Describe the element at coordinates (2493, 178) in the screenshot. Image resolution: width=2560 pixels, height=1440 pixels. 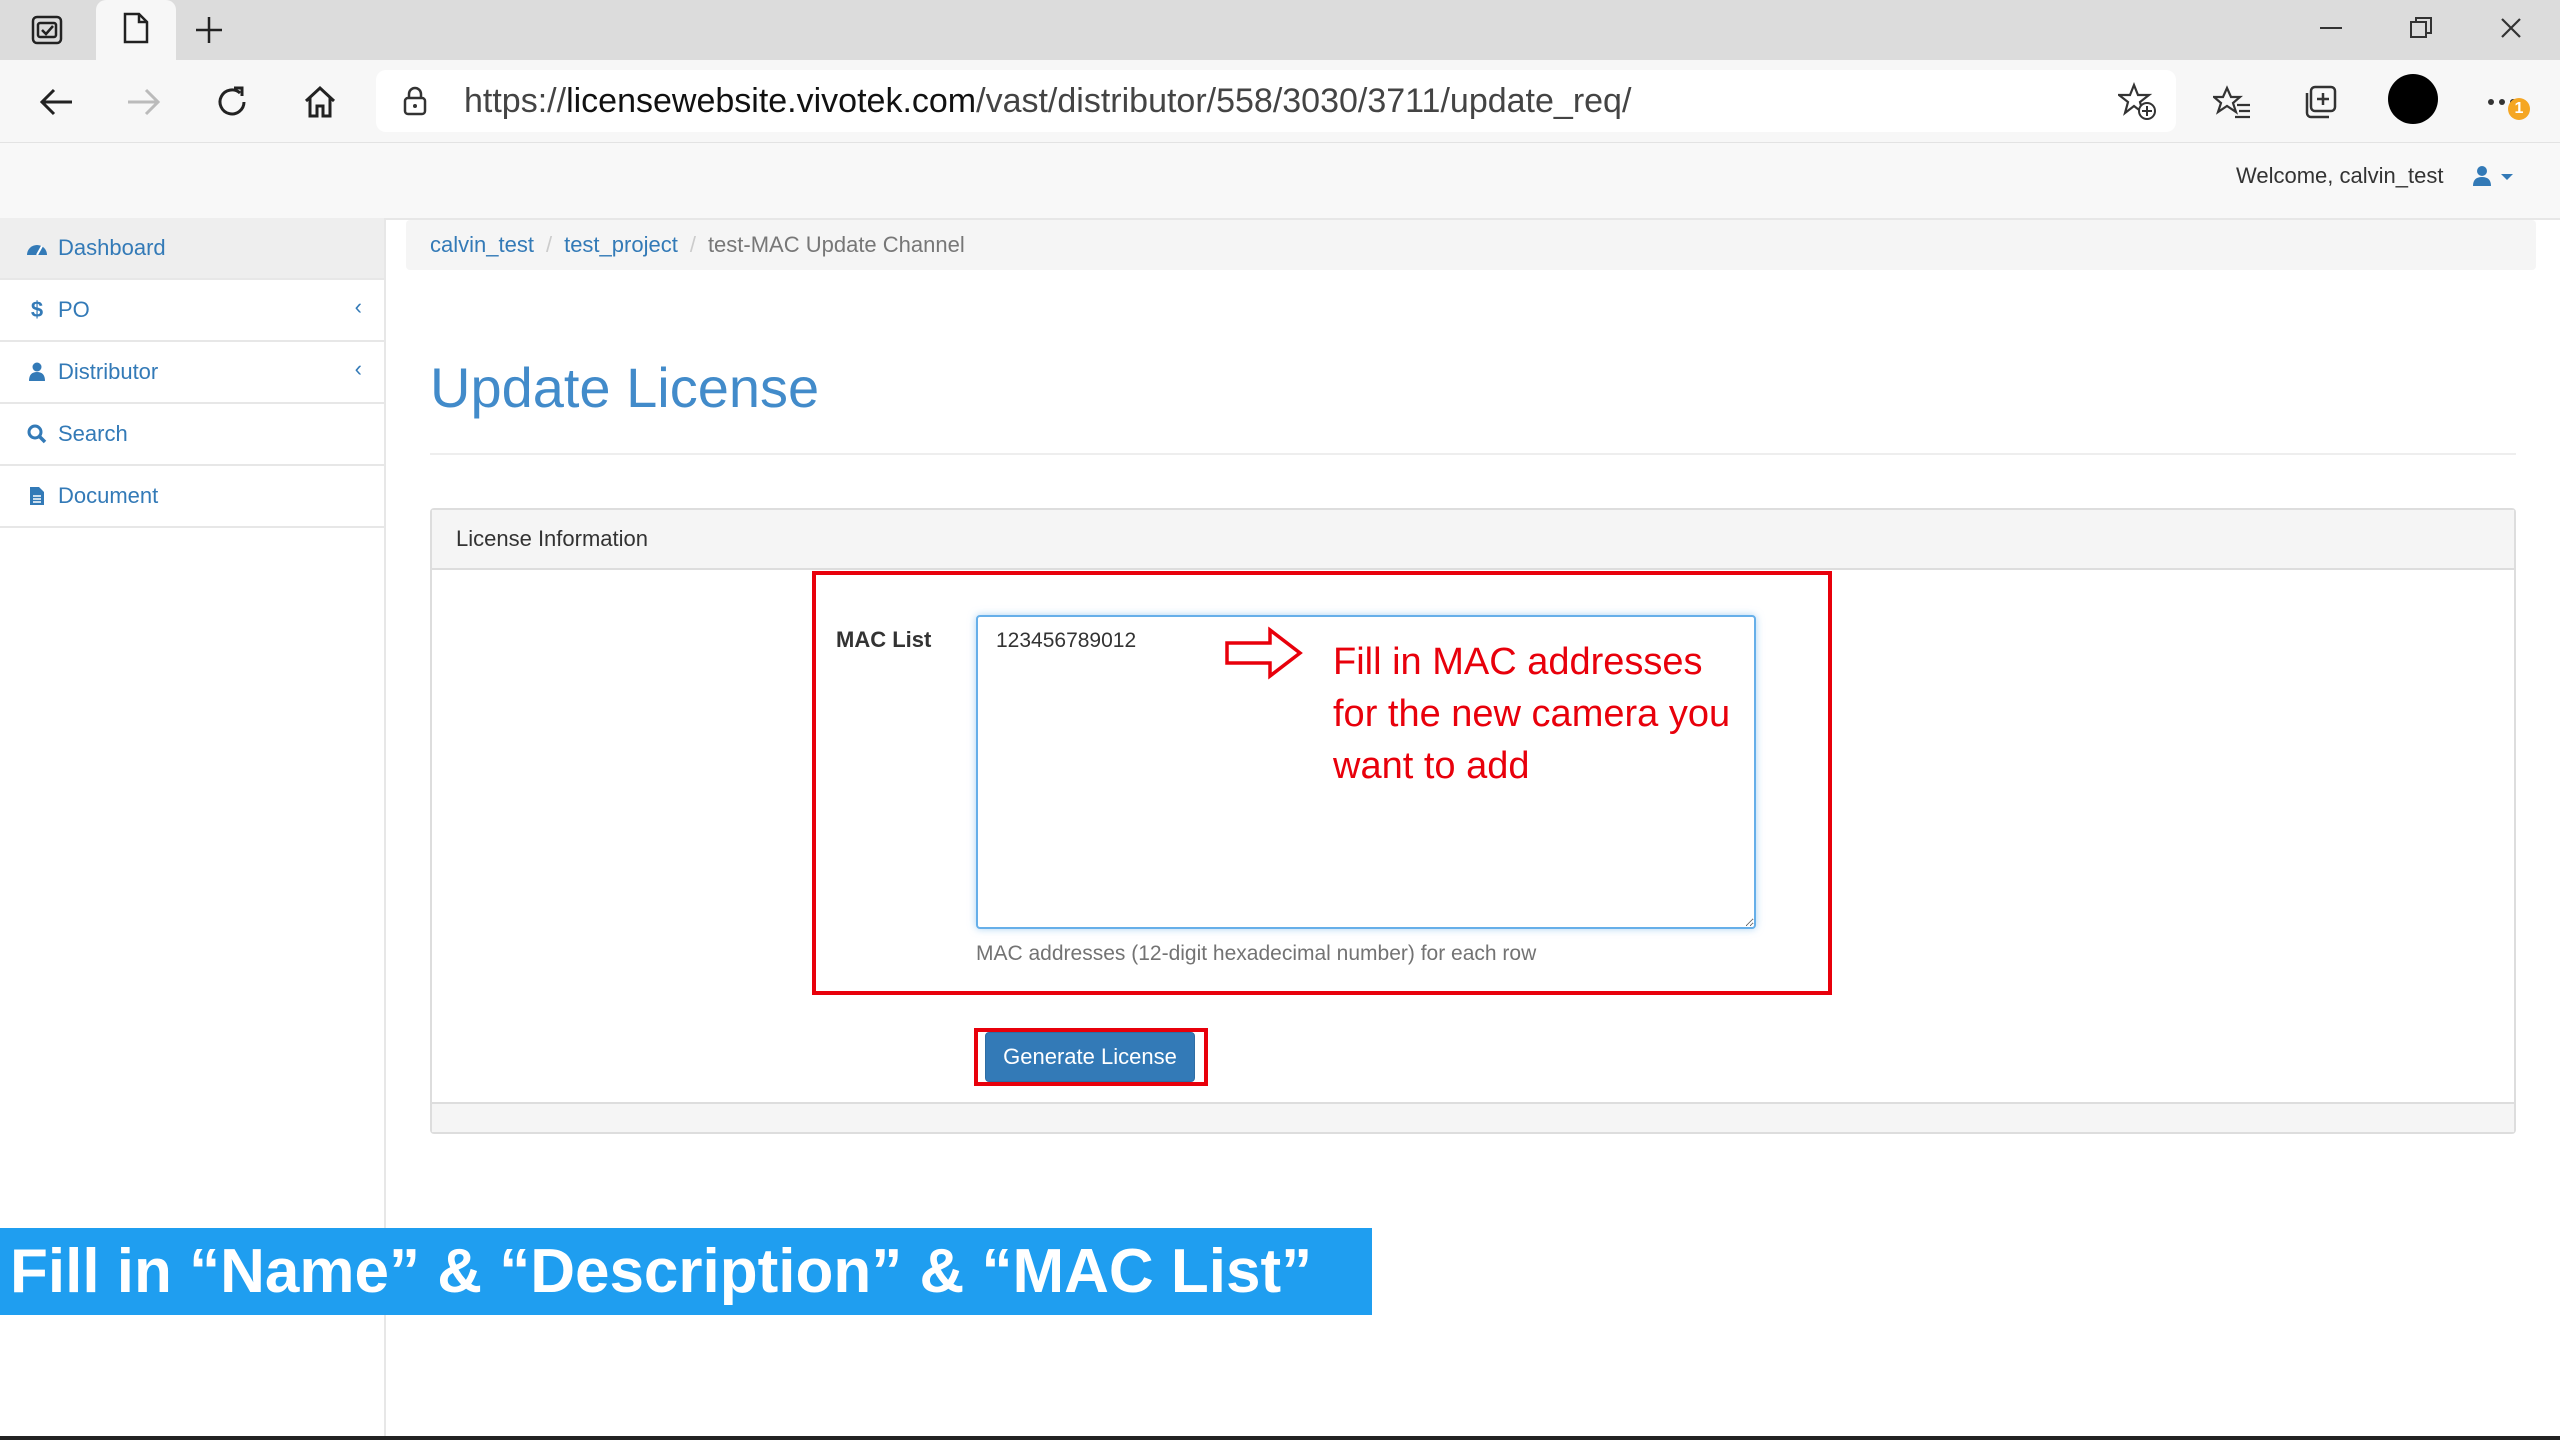
I see `user-menu-toggle` at that location.